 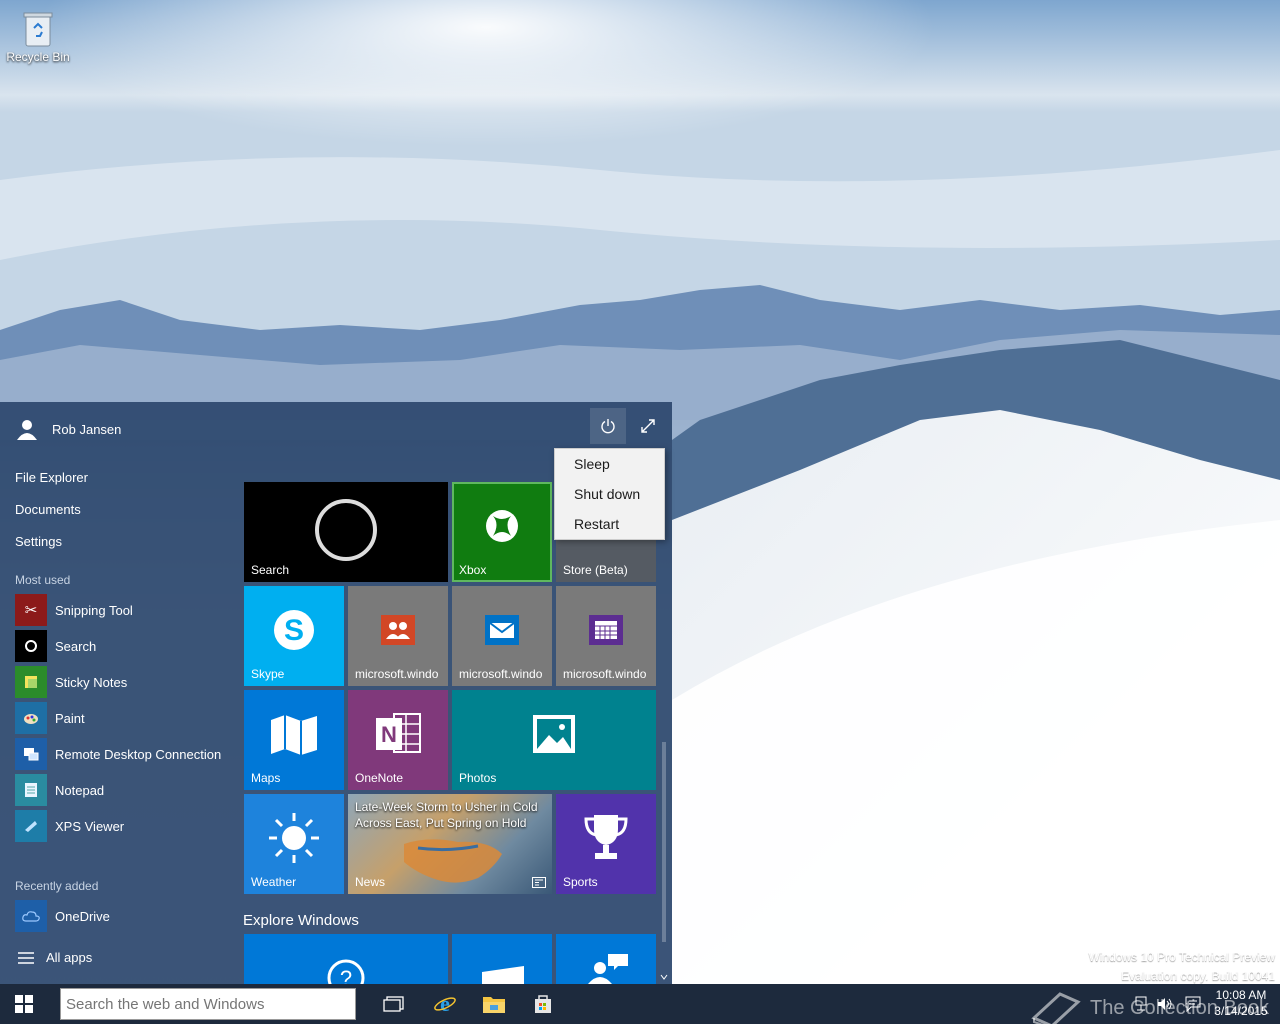 I want to click on people-icon, so click(x=398, y=630).